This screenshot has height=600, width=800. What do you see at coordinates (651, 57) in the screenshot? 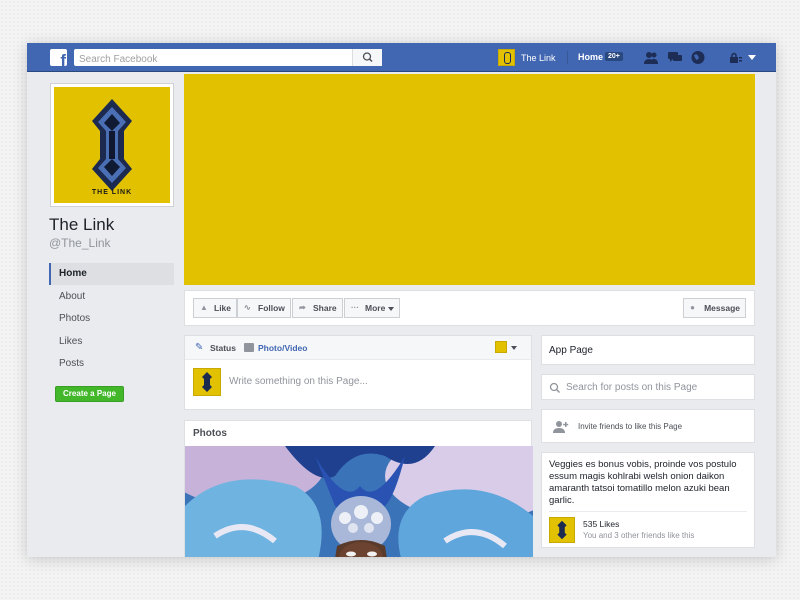
I see `friends-icon` at bounding box center [651, 57].